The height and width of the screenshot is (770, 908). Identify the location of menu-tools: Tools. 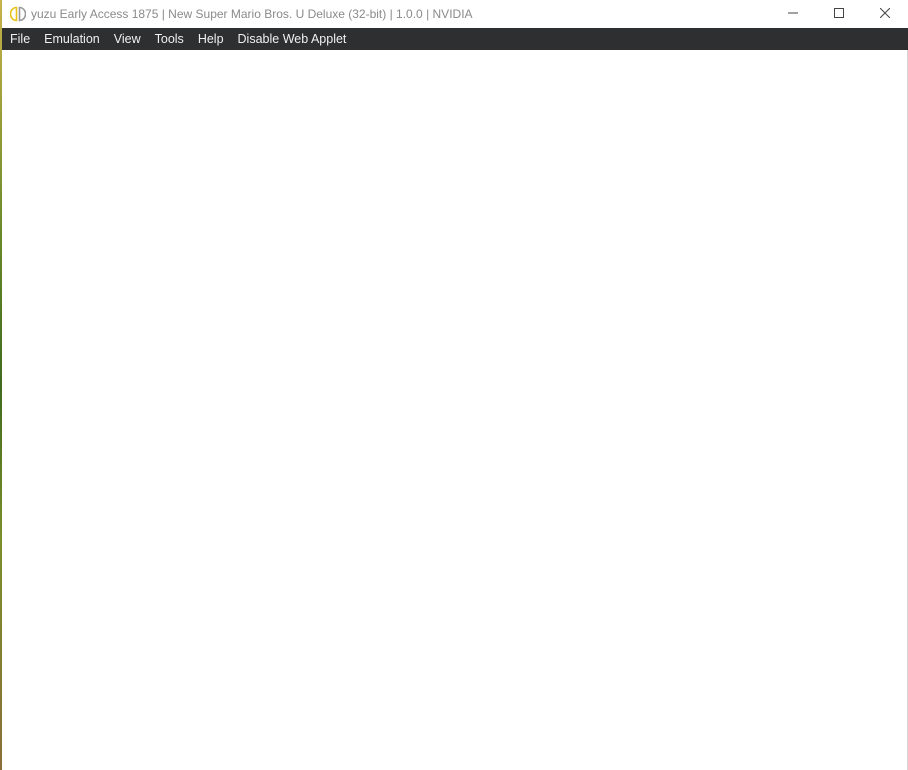
(169, 39).